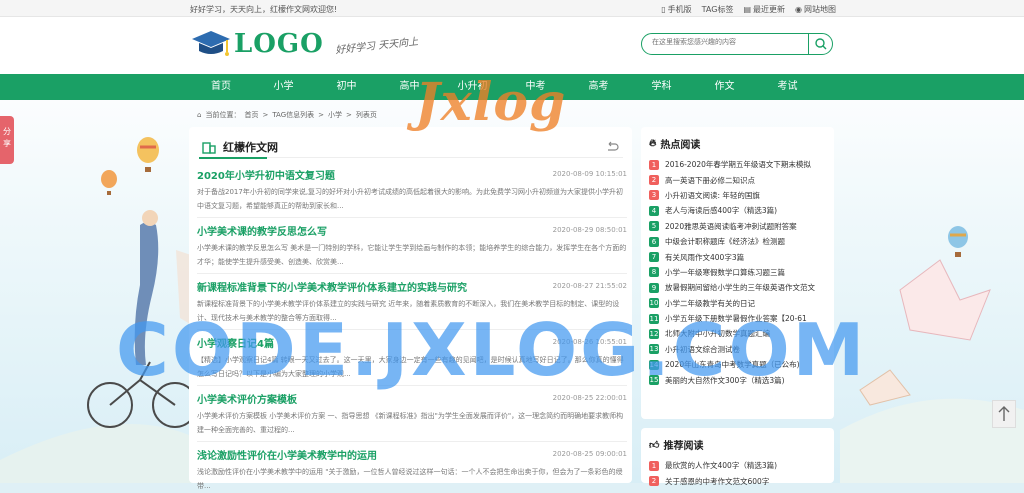 Image resolution: width=1024 pixels, height=493 pixels. Describe the element at coordinates (654, 257) in the screenshot. I see `rank-badge: 7` at that location.